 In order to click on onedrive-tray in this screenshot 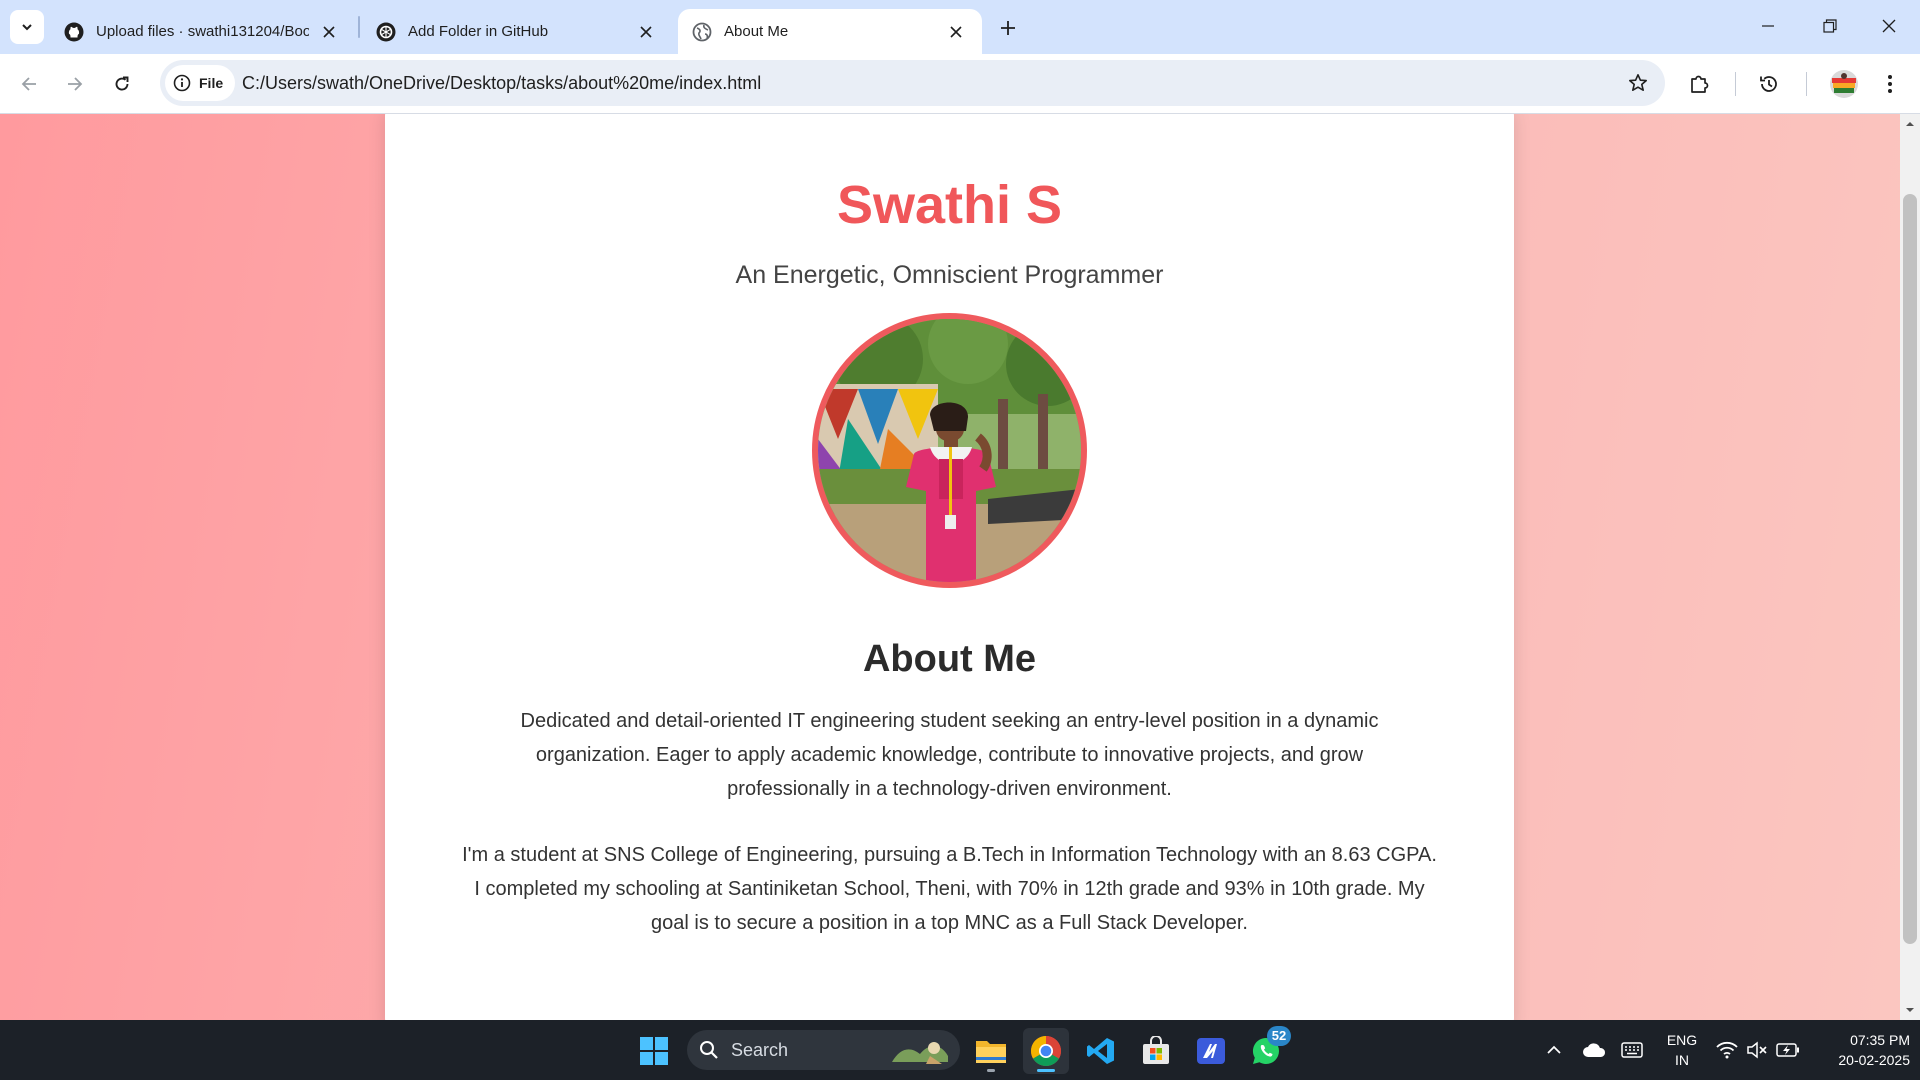, I will do `click(1594, 1050)`.